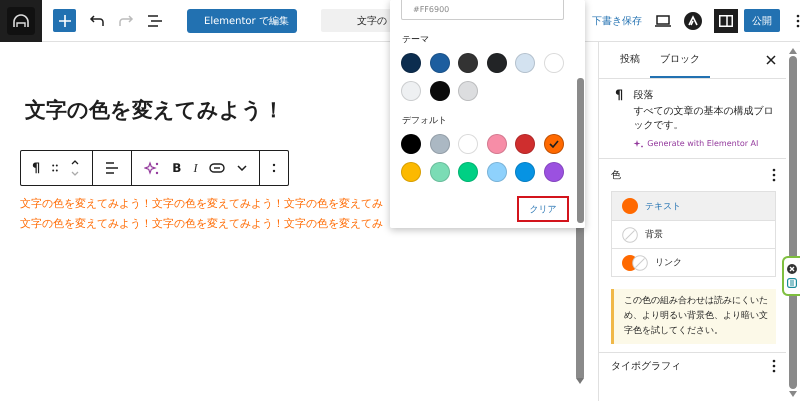 This screenshot has width=800, height=401. What do you see at coordinates (242, 168) in the screenshot?
I see `chevron-down-icon` at bounding box center [242, 168].